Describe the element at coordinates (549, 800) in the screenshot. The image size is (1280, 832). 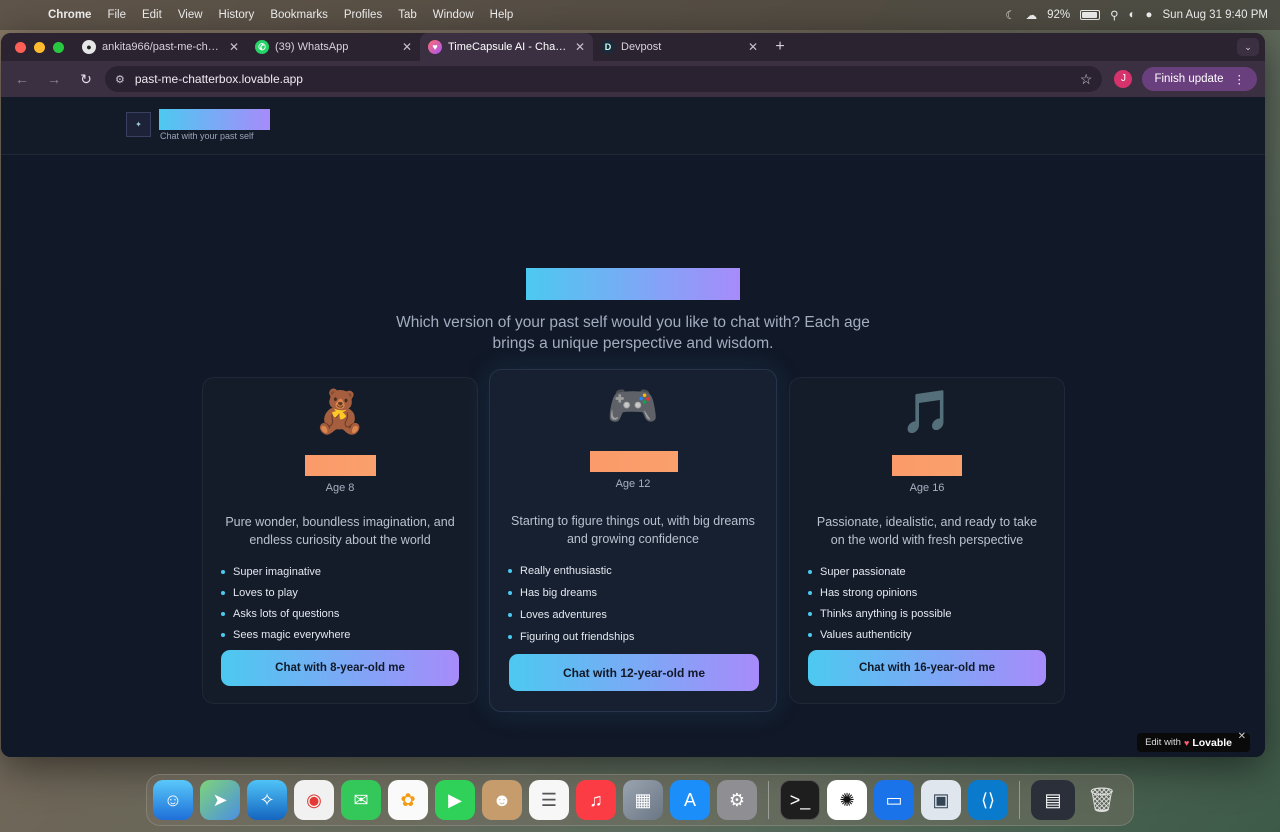
I see `reminders-icon: ☰` at that location.